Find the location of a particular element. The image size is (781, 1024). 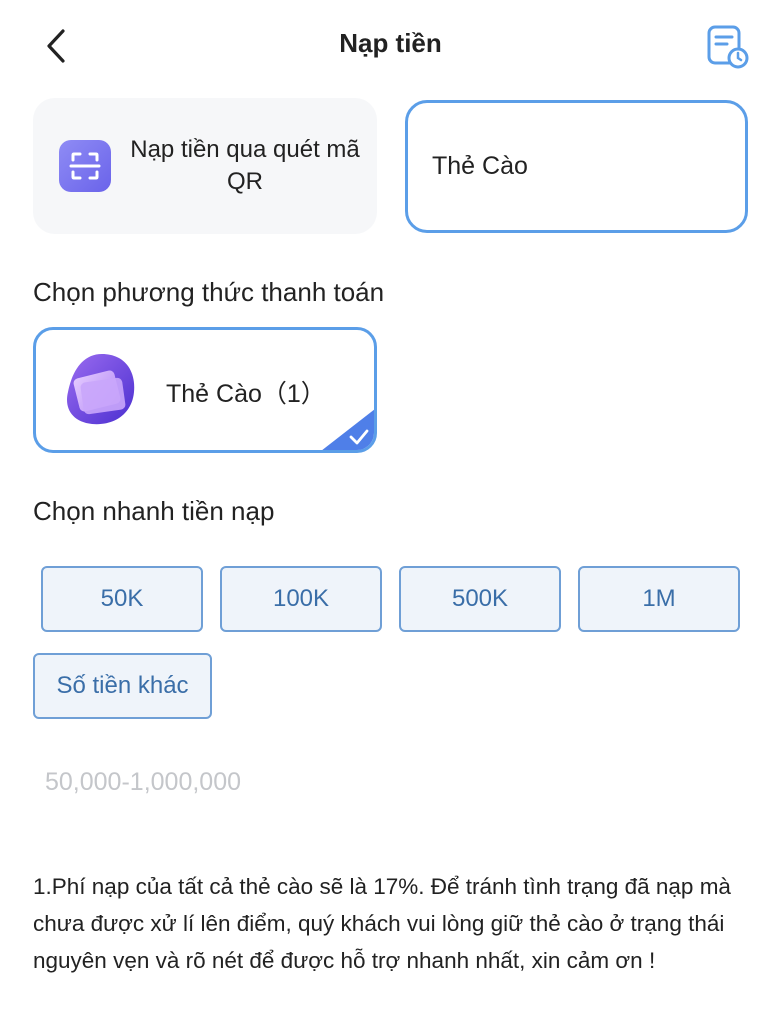

qr-deposit-option: Nạp tiền qua quét mã QR is located at coordinates (205, 166).